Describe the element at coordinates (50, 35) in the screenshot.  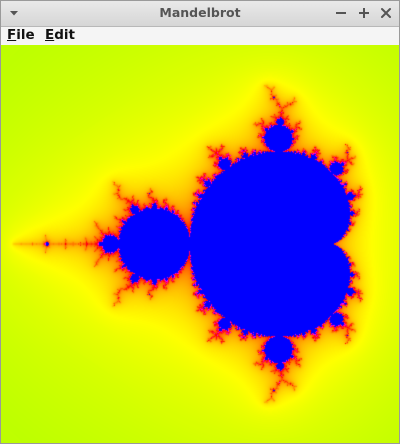
I see `menu-edit-mnemonic: E` at that location.